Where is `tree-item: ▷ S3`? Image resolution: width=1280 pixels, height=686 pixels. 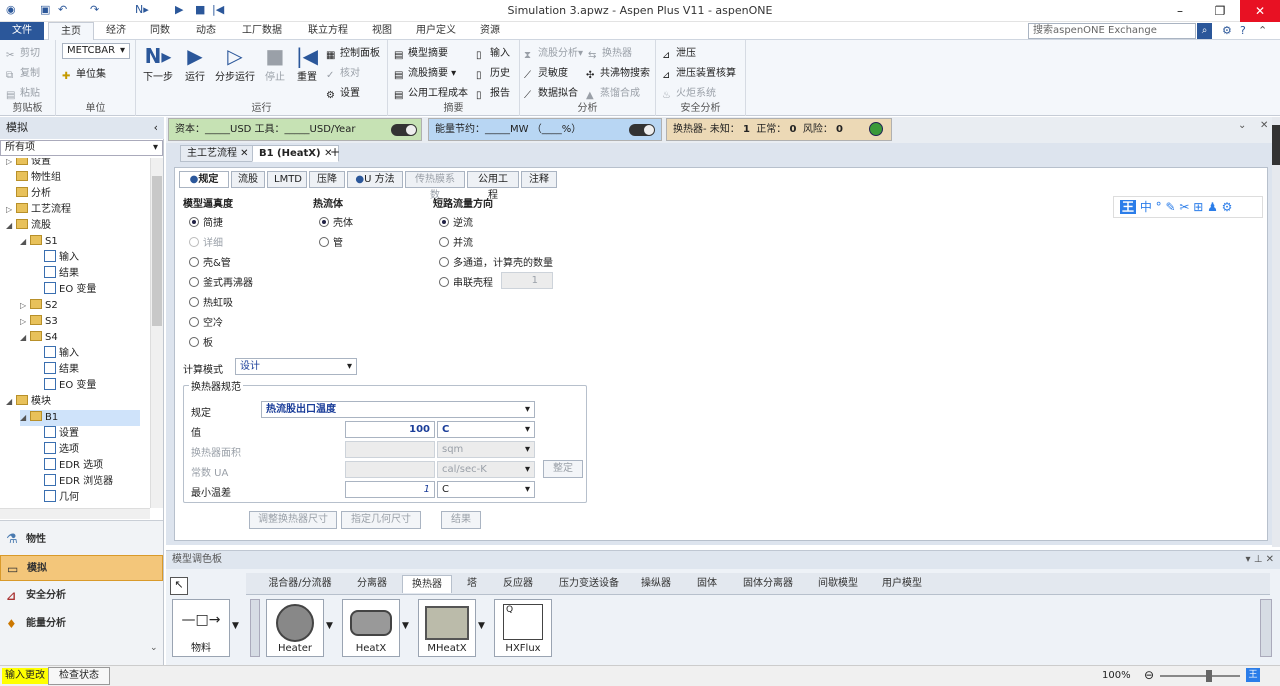 tree-item: ▷ S3 is located at coordinates (39, 322).